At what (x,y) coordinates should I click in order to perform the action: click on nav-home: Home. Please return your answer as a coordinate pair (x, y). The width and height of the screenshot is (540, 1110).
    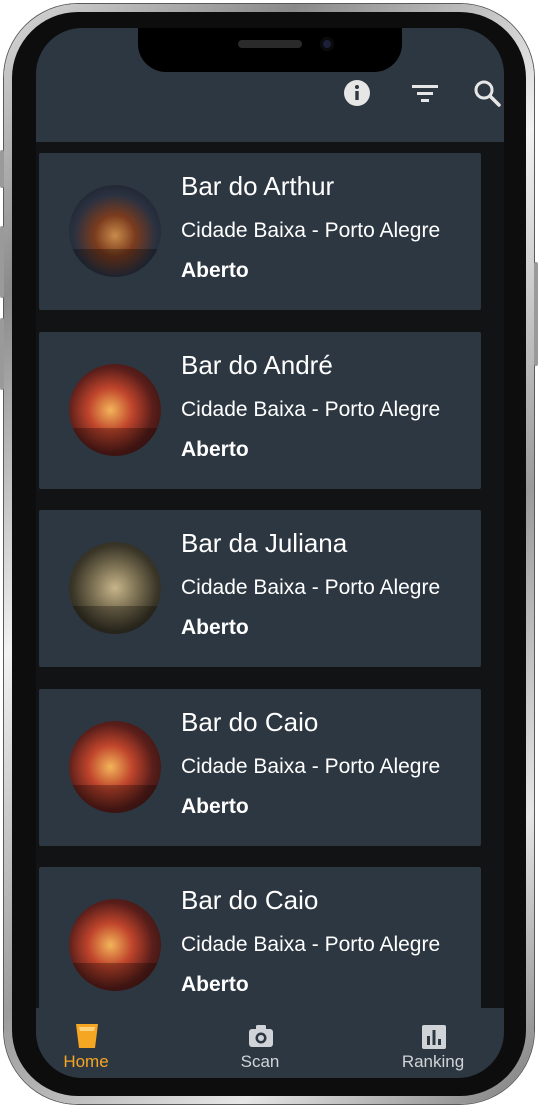
    Looking at the image, I should click on (91, 1043).